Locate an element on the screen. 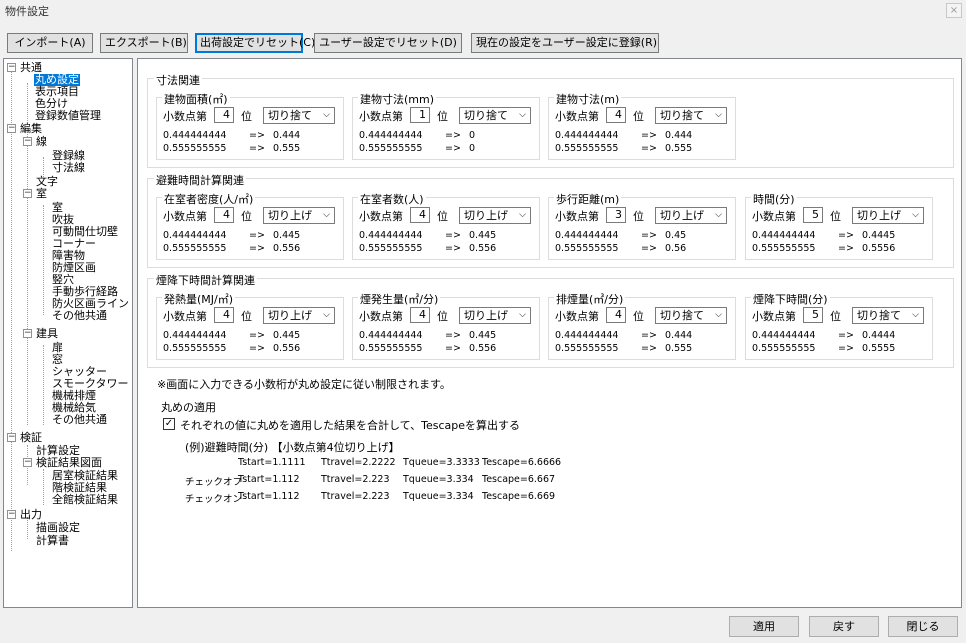 The height and width of the screenshot is (643, 966). tree-item-edit: 編集 is located at coordinates (31, 129).